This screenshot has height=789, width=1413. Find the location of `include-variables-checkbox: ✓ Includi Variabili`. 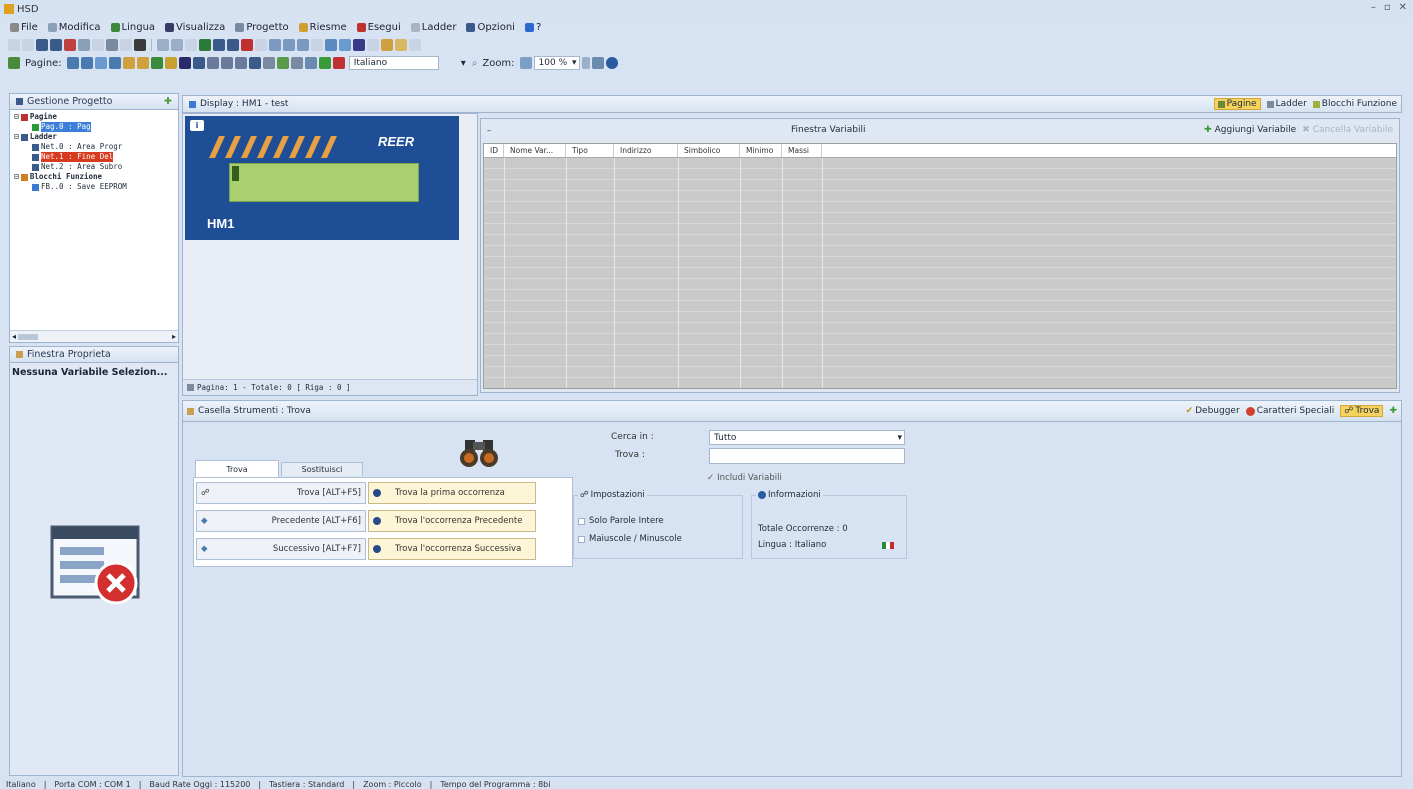

include-variables-checkbox: ✓ Includi Variabili is located at coordinates (744, 478).